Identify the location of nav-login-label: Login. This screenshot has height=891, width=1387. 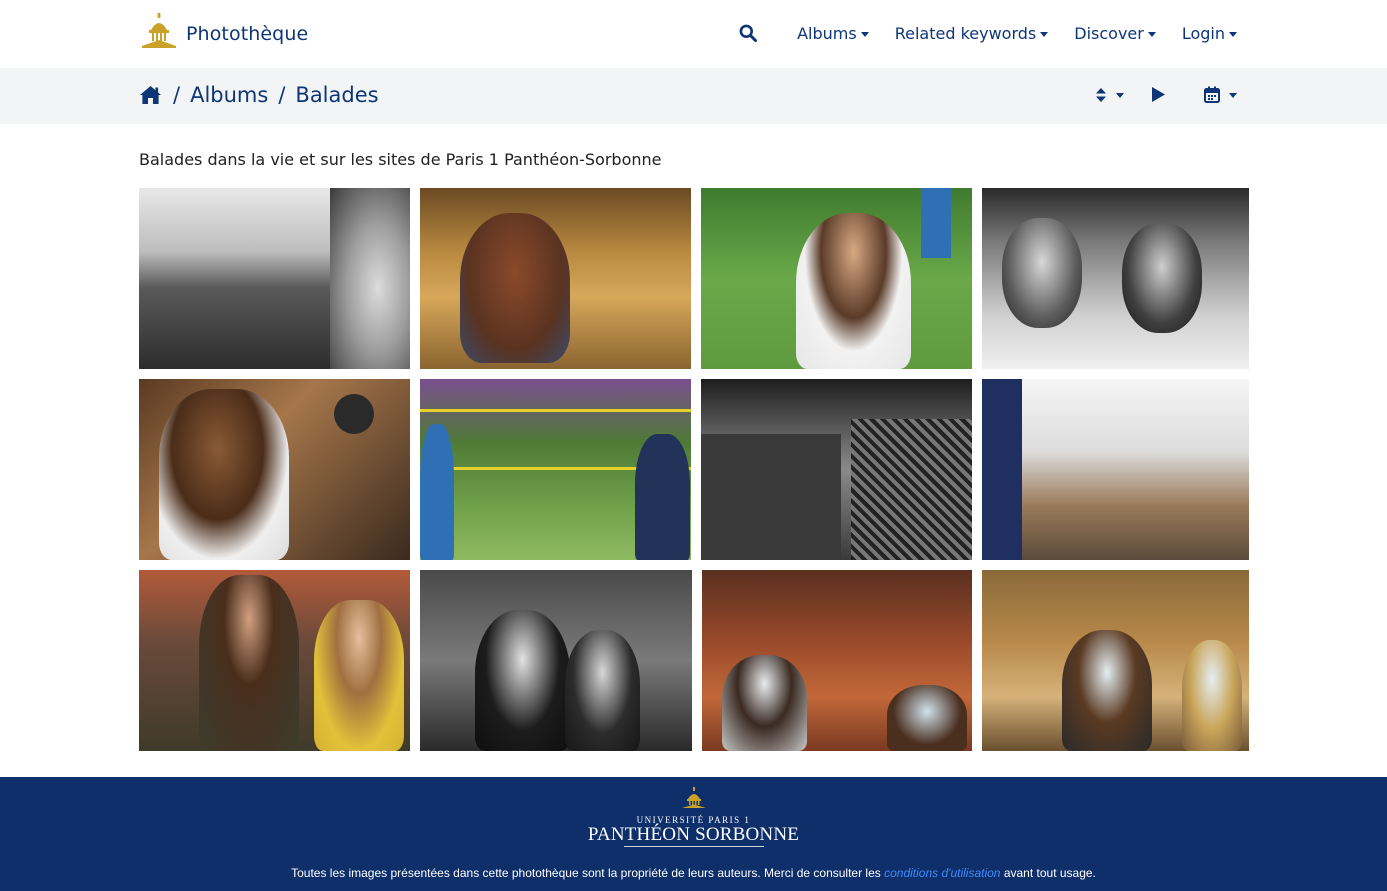
(1203, 33).